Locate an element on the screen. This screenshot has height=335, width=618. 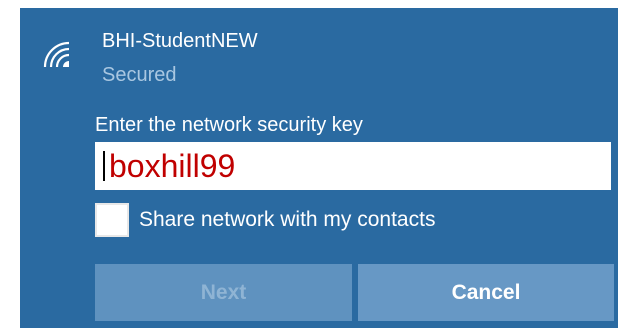
share-network-option: Share network with my contacts is located at coordinates (265, 220).